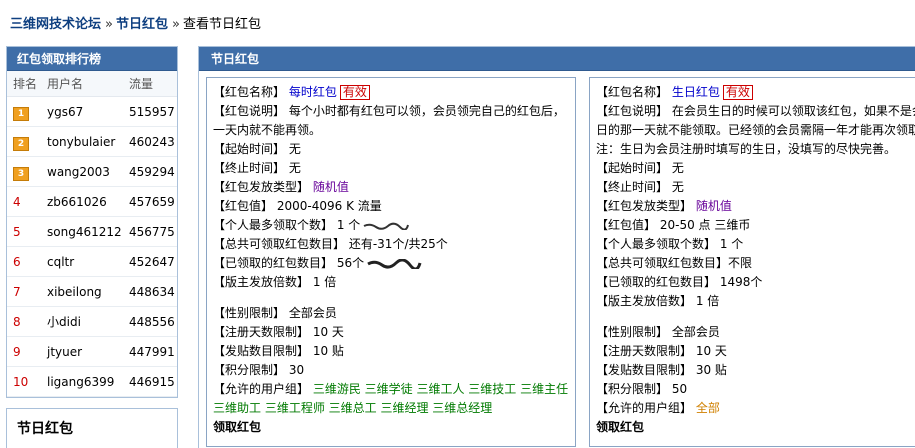 The width and height of the screenshot is (915, 448). I want to click on ranking-flow: 515957, so click(152, 112).